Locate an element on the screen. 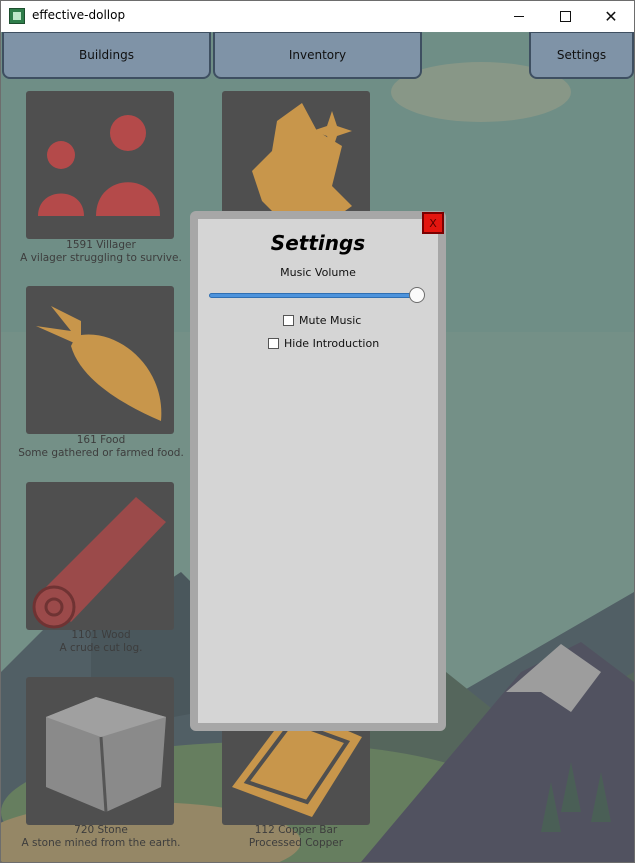 The width and height of the screenshot is (635, 863). carrot-icon is located at coordinates (99, 363).